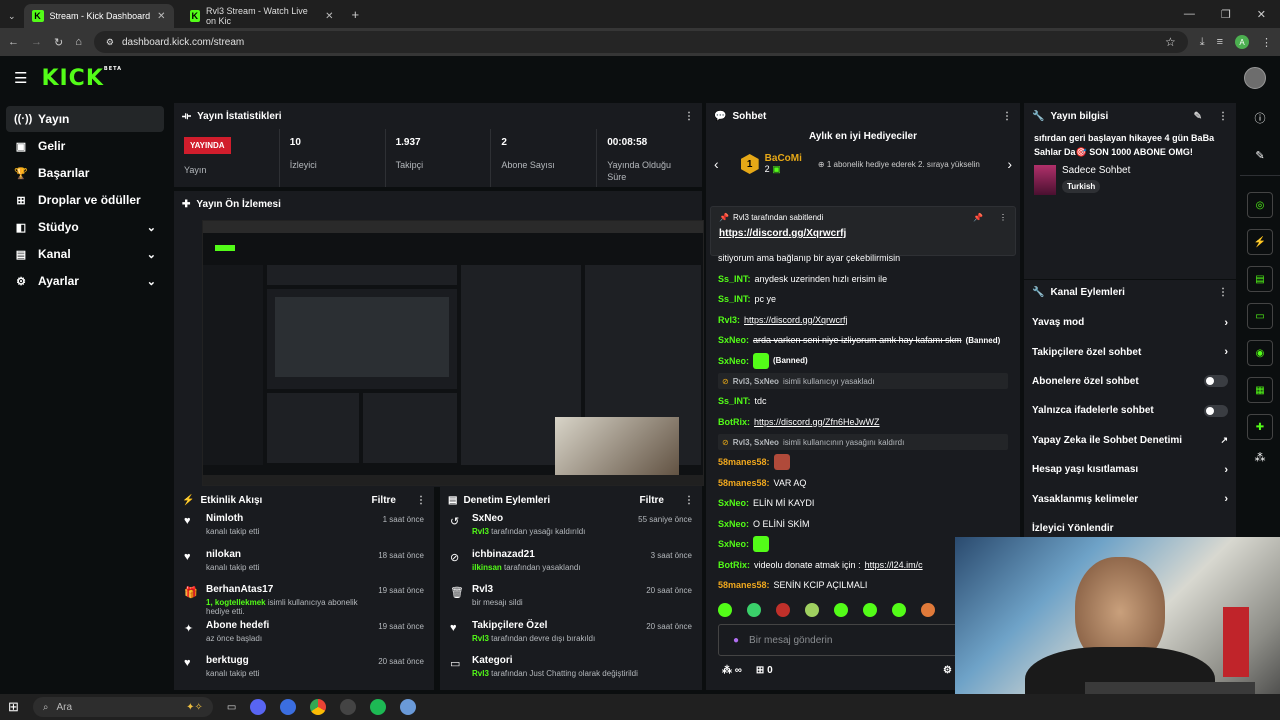 This screenshot has height=720, width=1280. Describe the element at coordinates (863, 233) in the screenshot. I see `pinned-link: https://discord.gg/Xqrwcrfj` at that location.